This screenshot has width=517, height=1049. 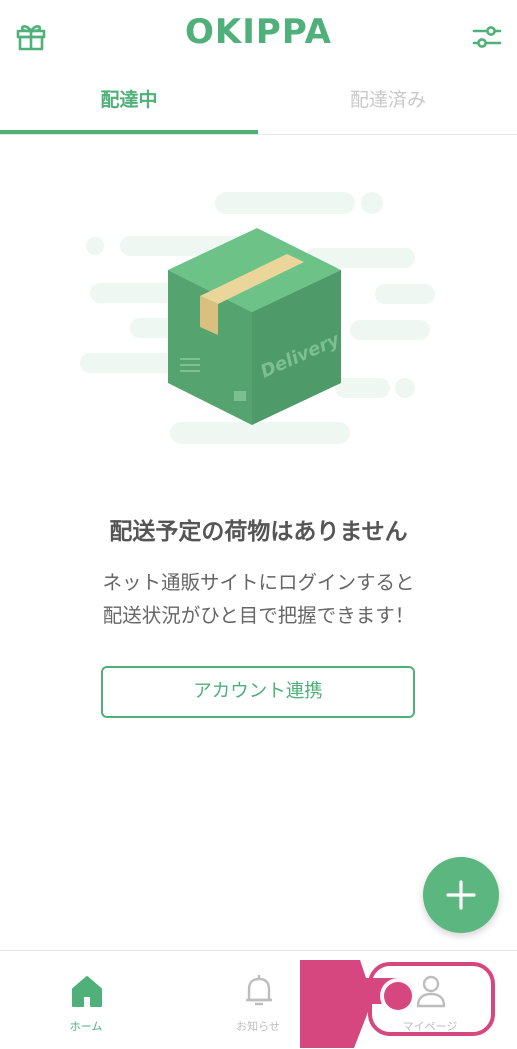 What do you see at coordinates (258, 32) in the screenshot?
I see `app-logo: OKIPPA` at bounding box center [258, 32].